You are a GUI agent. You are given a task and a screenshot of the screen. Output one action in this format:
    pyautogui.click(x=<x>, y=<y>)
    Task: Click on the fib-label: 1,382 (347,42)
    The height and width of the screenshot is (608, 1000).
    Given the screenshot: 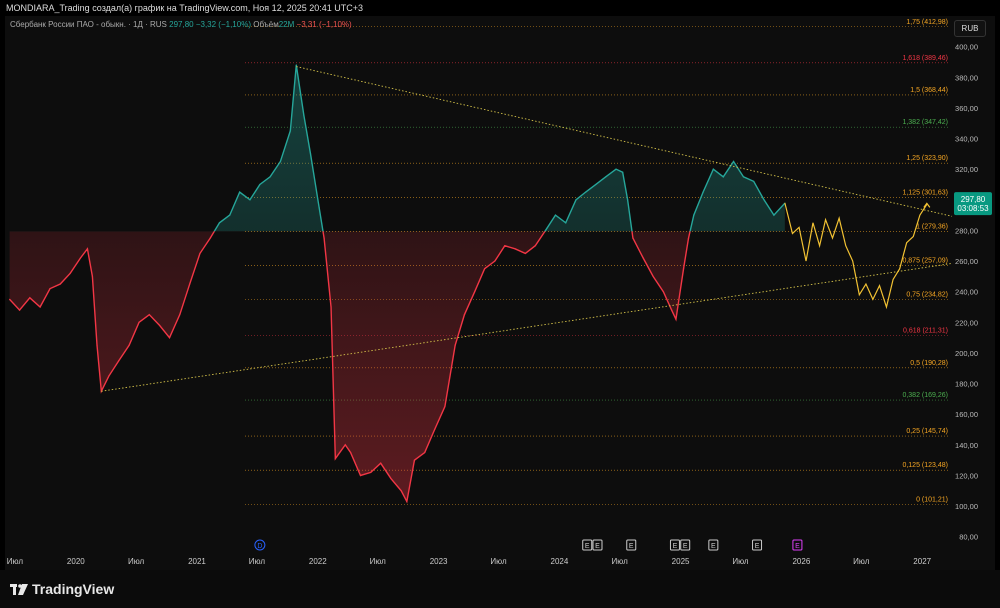 What is the action you would take?
    pyautogui.click(x=925, y=122)
    